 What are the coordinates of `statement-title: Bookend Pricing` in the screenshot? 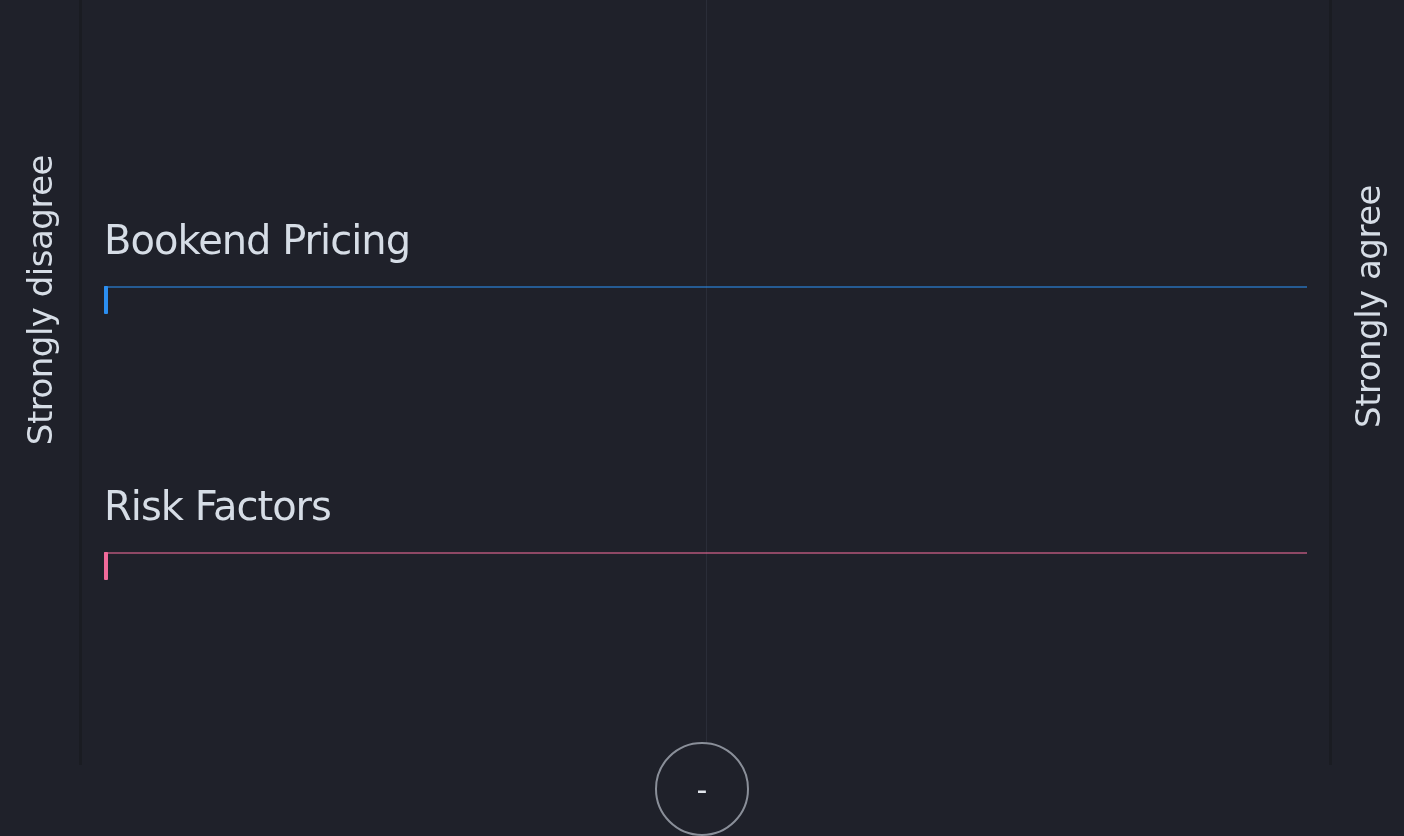 It's located at (257, 240).